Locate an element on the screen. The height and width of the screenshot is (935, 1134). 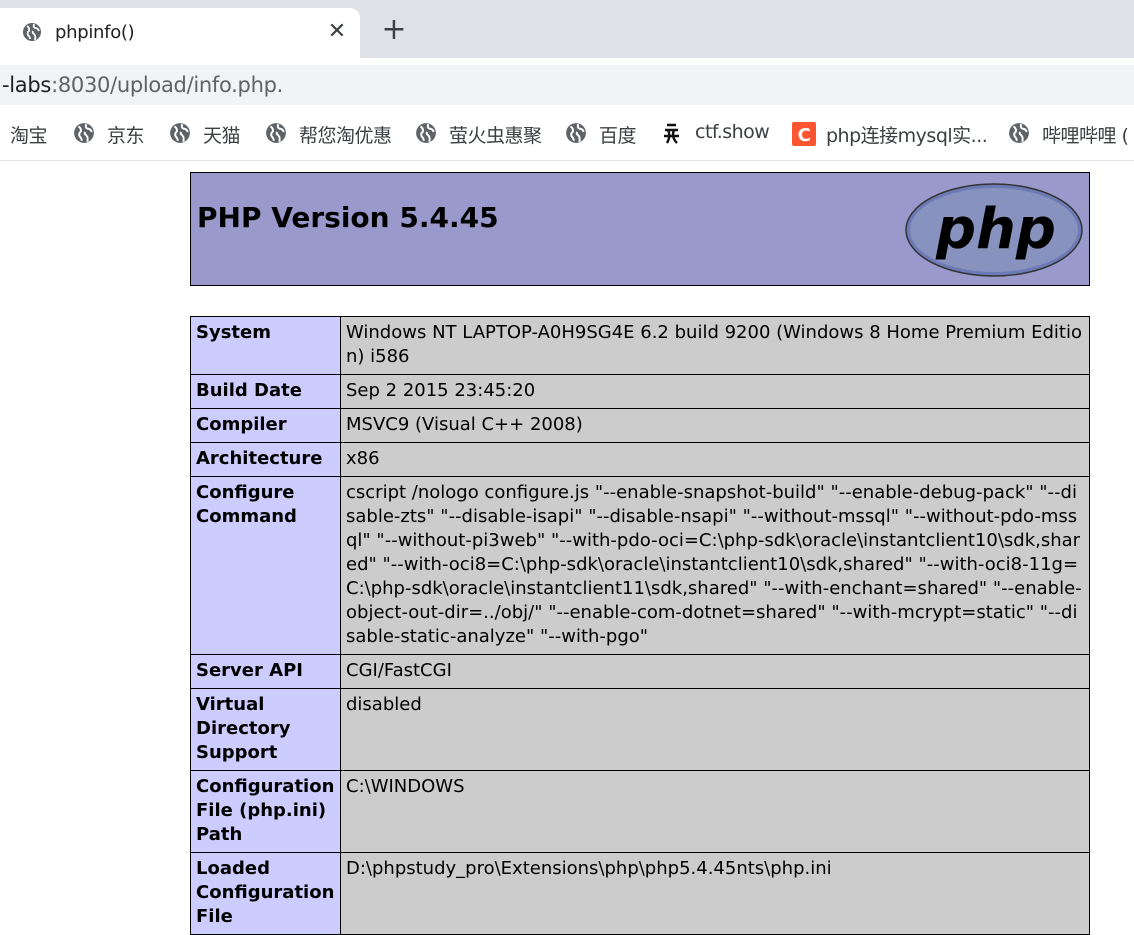
bookmark-label: ctf.show is located at coordinates (732, 132).